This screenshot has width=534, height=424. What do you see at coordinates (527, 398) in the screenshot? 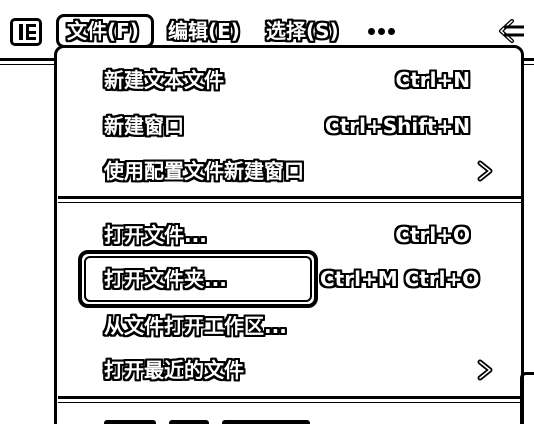
I see `background-panel-edge` at bounding box center [527, 398].